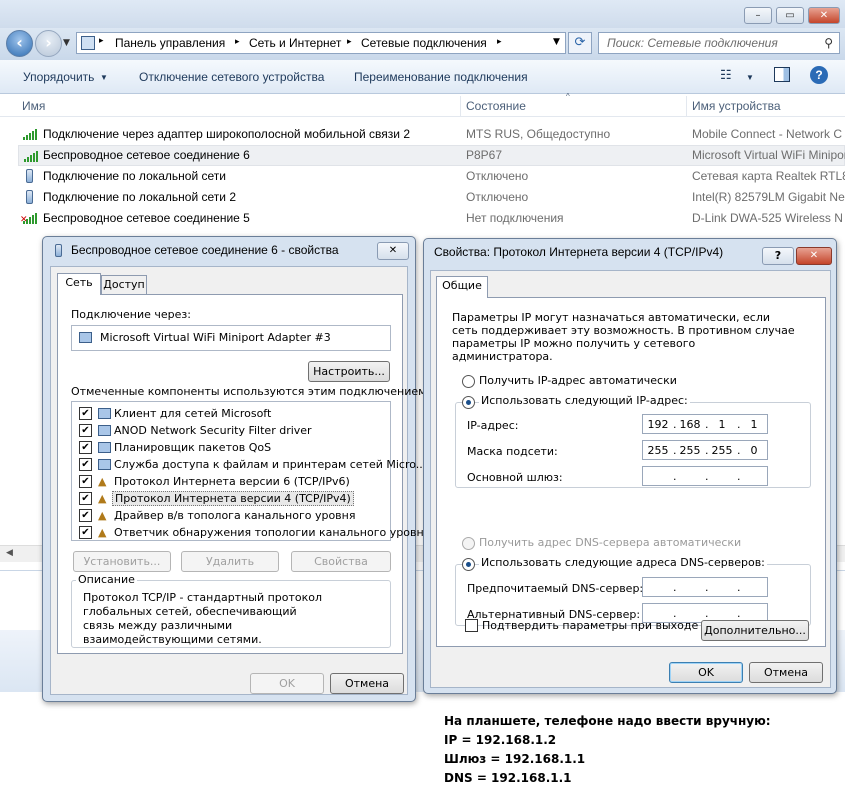 The width and height of the screenshot is (845, 806). What do you see at coordinates (782, 74) in the screenshot?
I see `preview-pane-icon` at bounding box center [782, 74].